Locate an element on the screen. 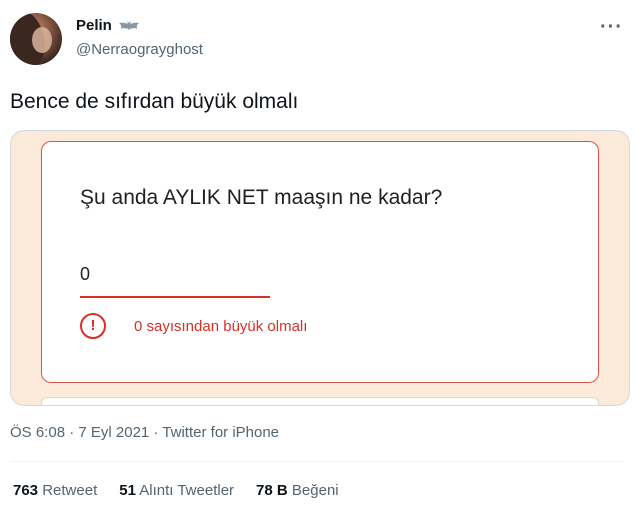 This screenshot has width=635, height=516. divider is located at coordinates (316, 461).